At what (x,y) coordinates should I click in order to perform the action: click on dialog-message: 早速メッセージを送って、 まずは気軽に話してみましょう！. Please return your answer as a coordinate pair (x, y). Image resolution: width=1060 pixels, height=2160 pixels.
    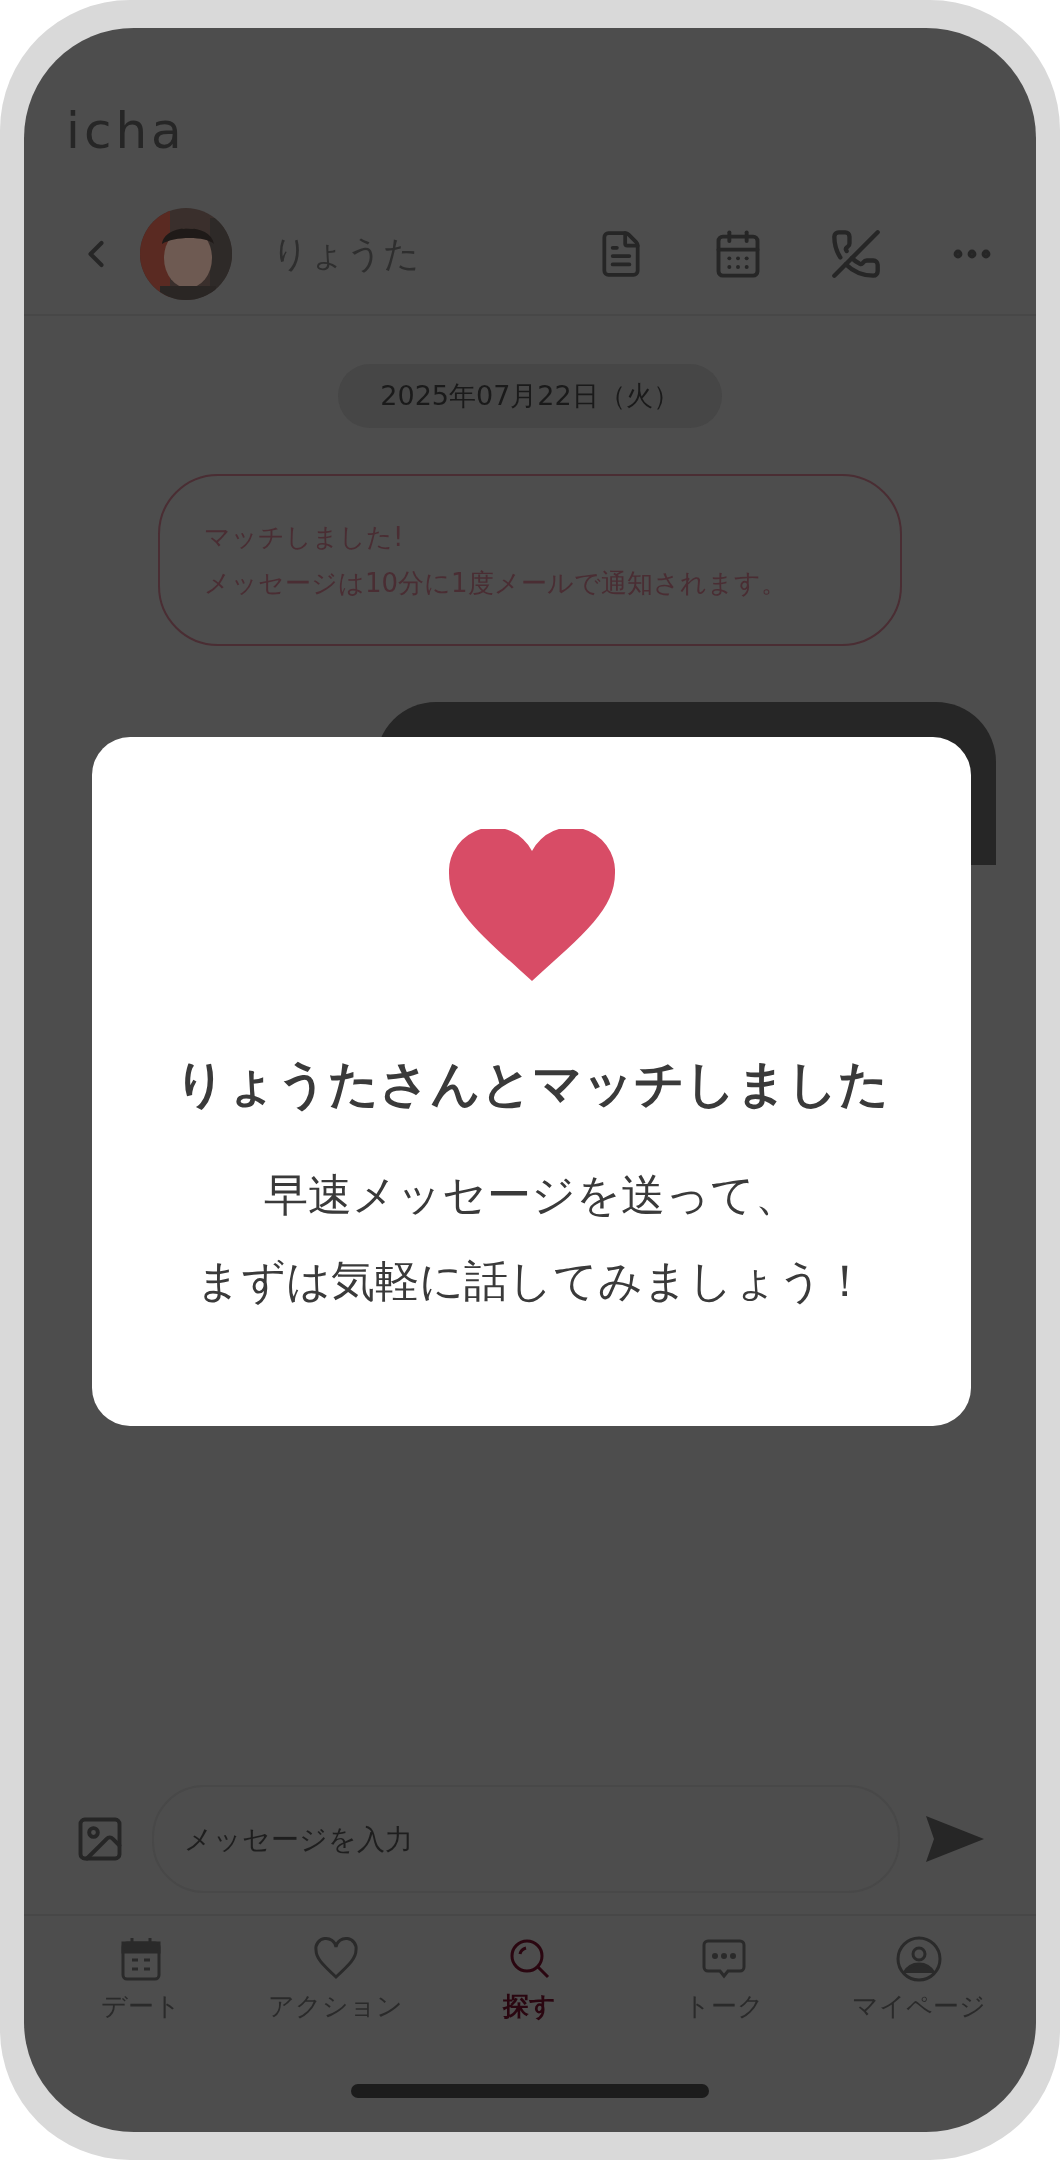
    Looking at the image, I should click on (531, 1238).